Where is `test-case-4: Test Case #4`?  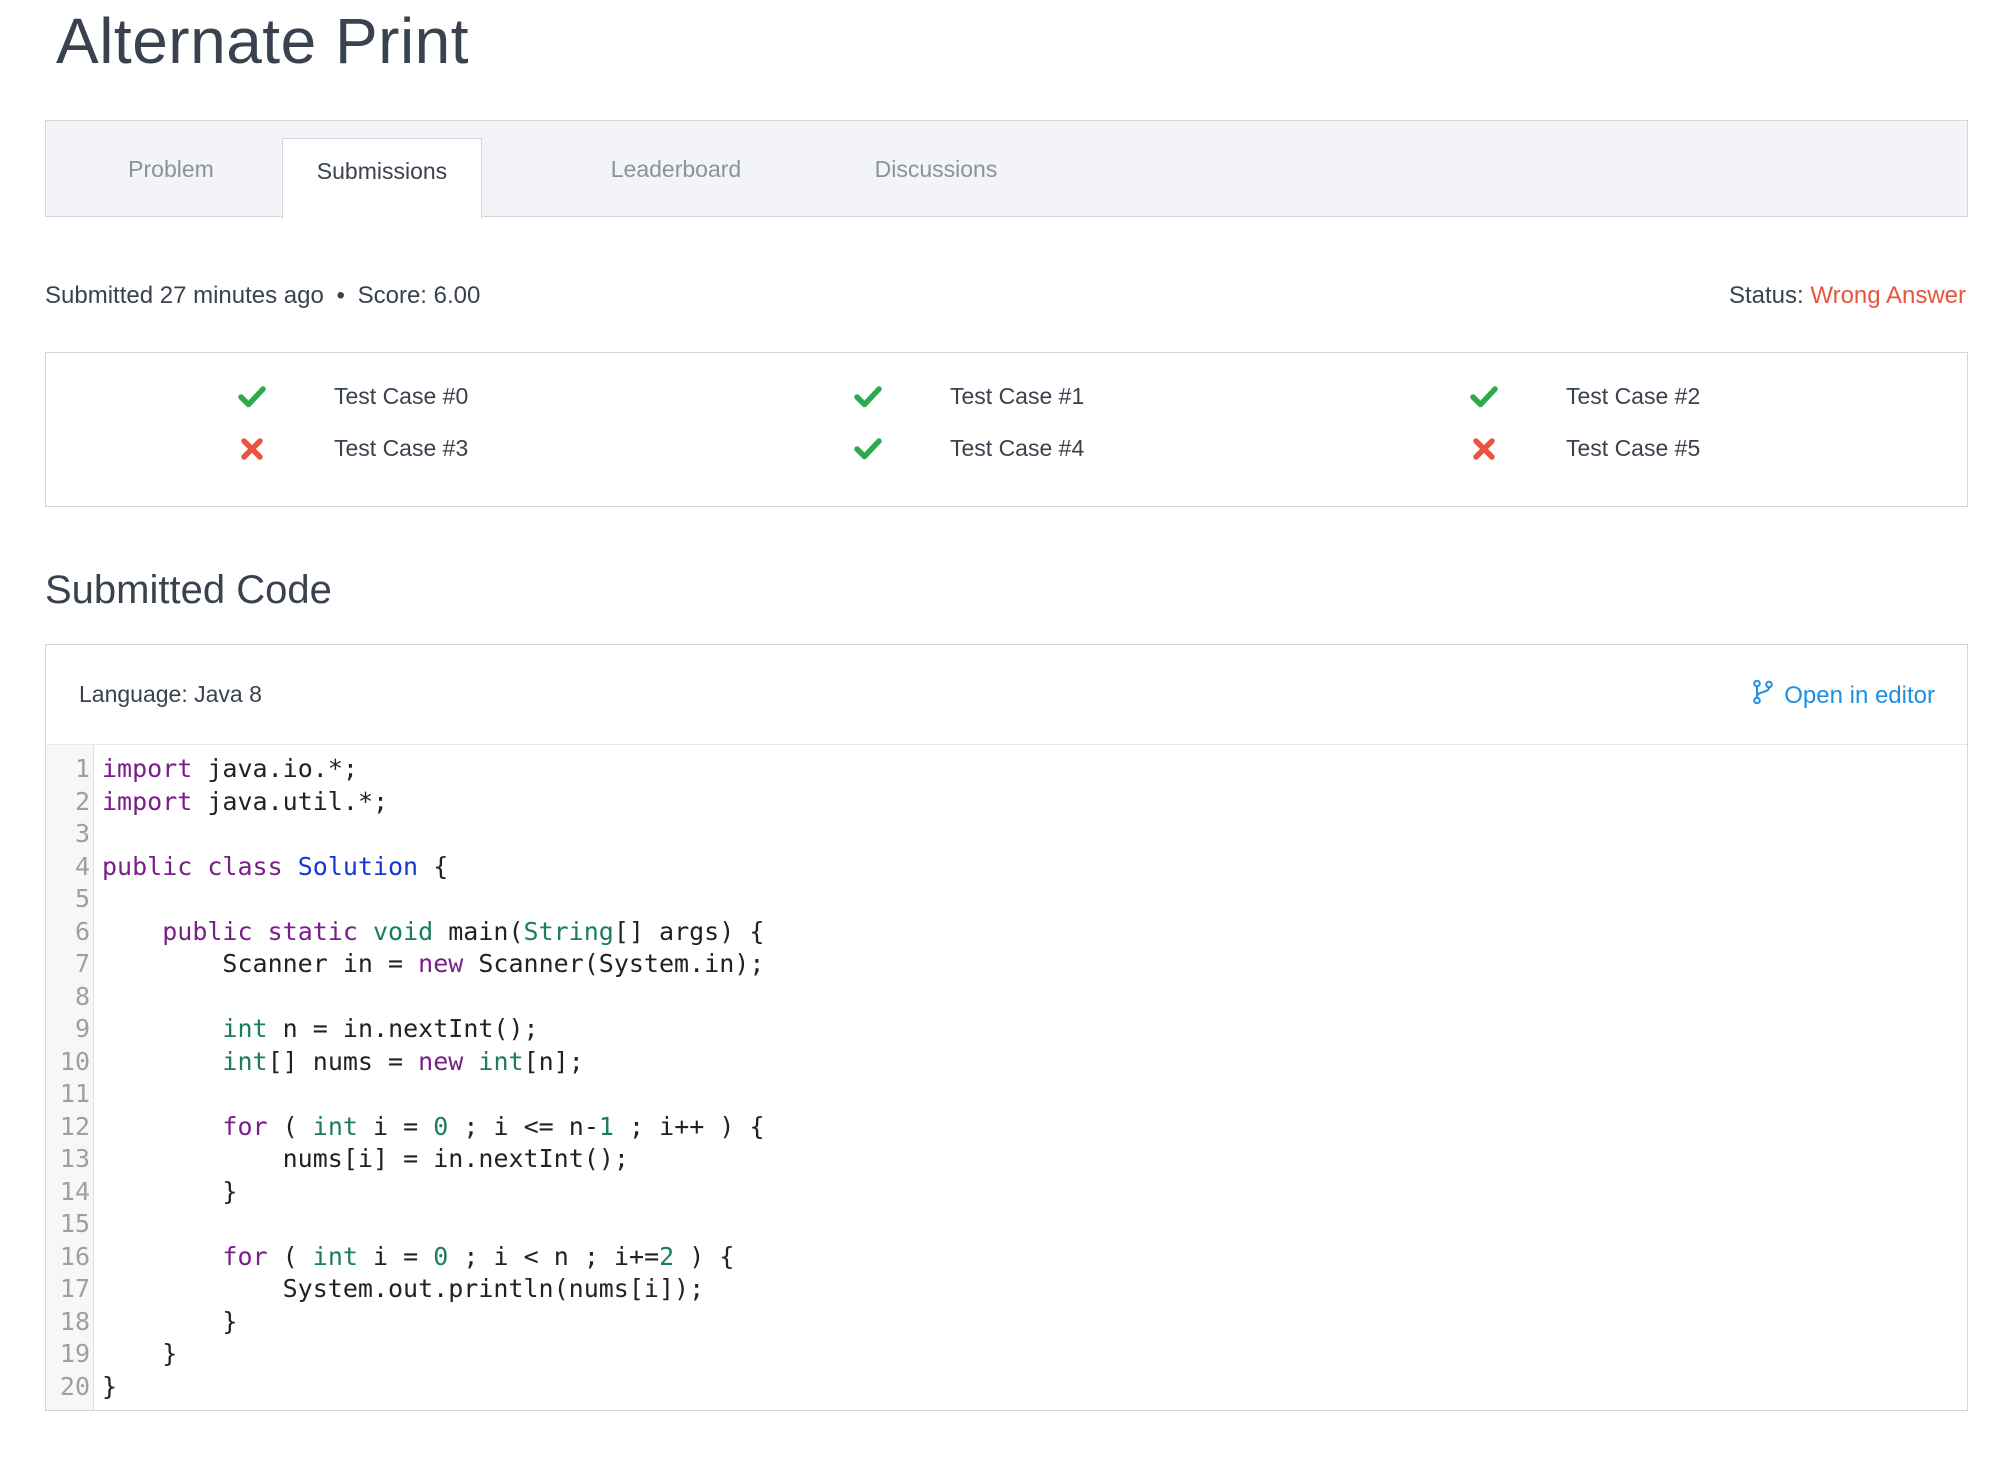
test-case-4: Test Case #4 is located at coordinates (1053, 449).